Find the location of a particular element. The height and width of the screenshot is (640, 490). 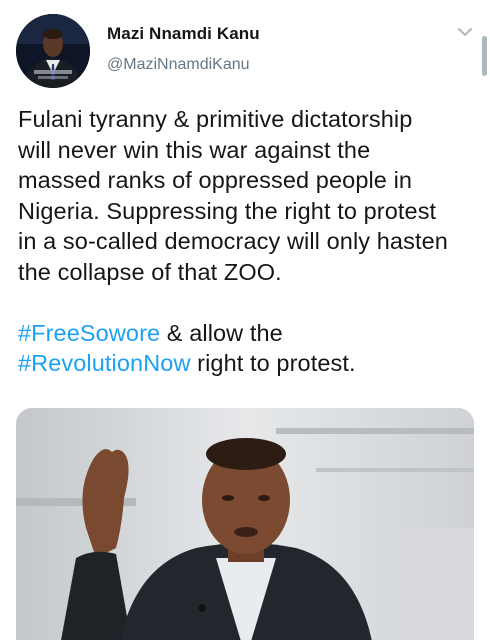

author-name: Mazi Nnamdi Kanu is located at coordinates (183, 34).